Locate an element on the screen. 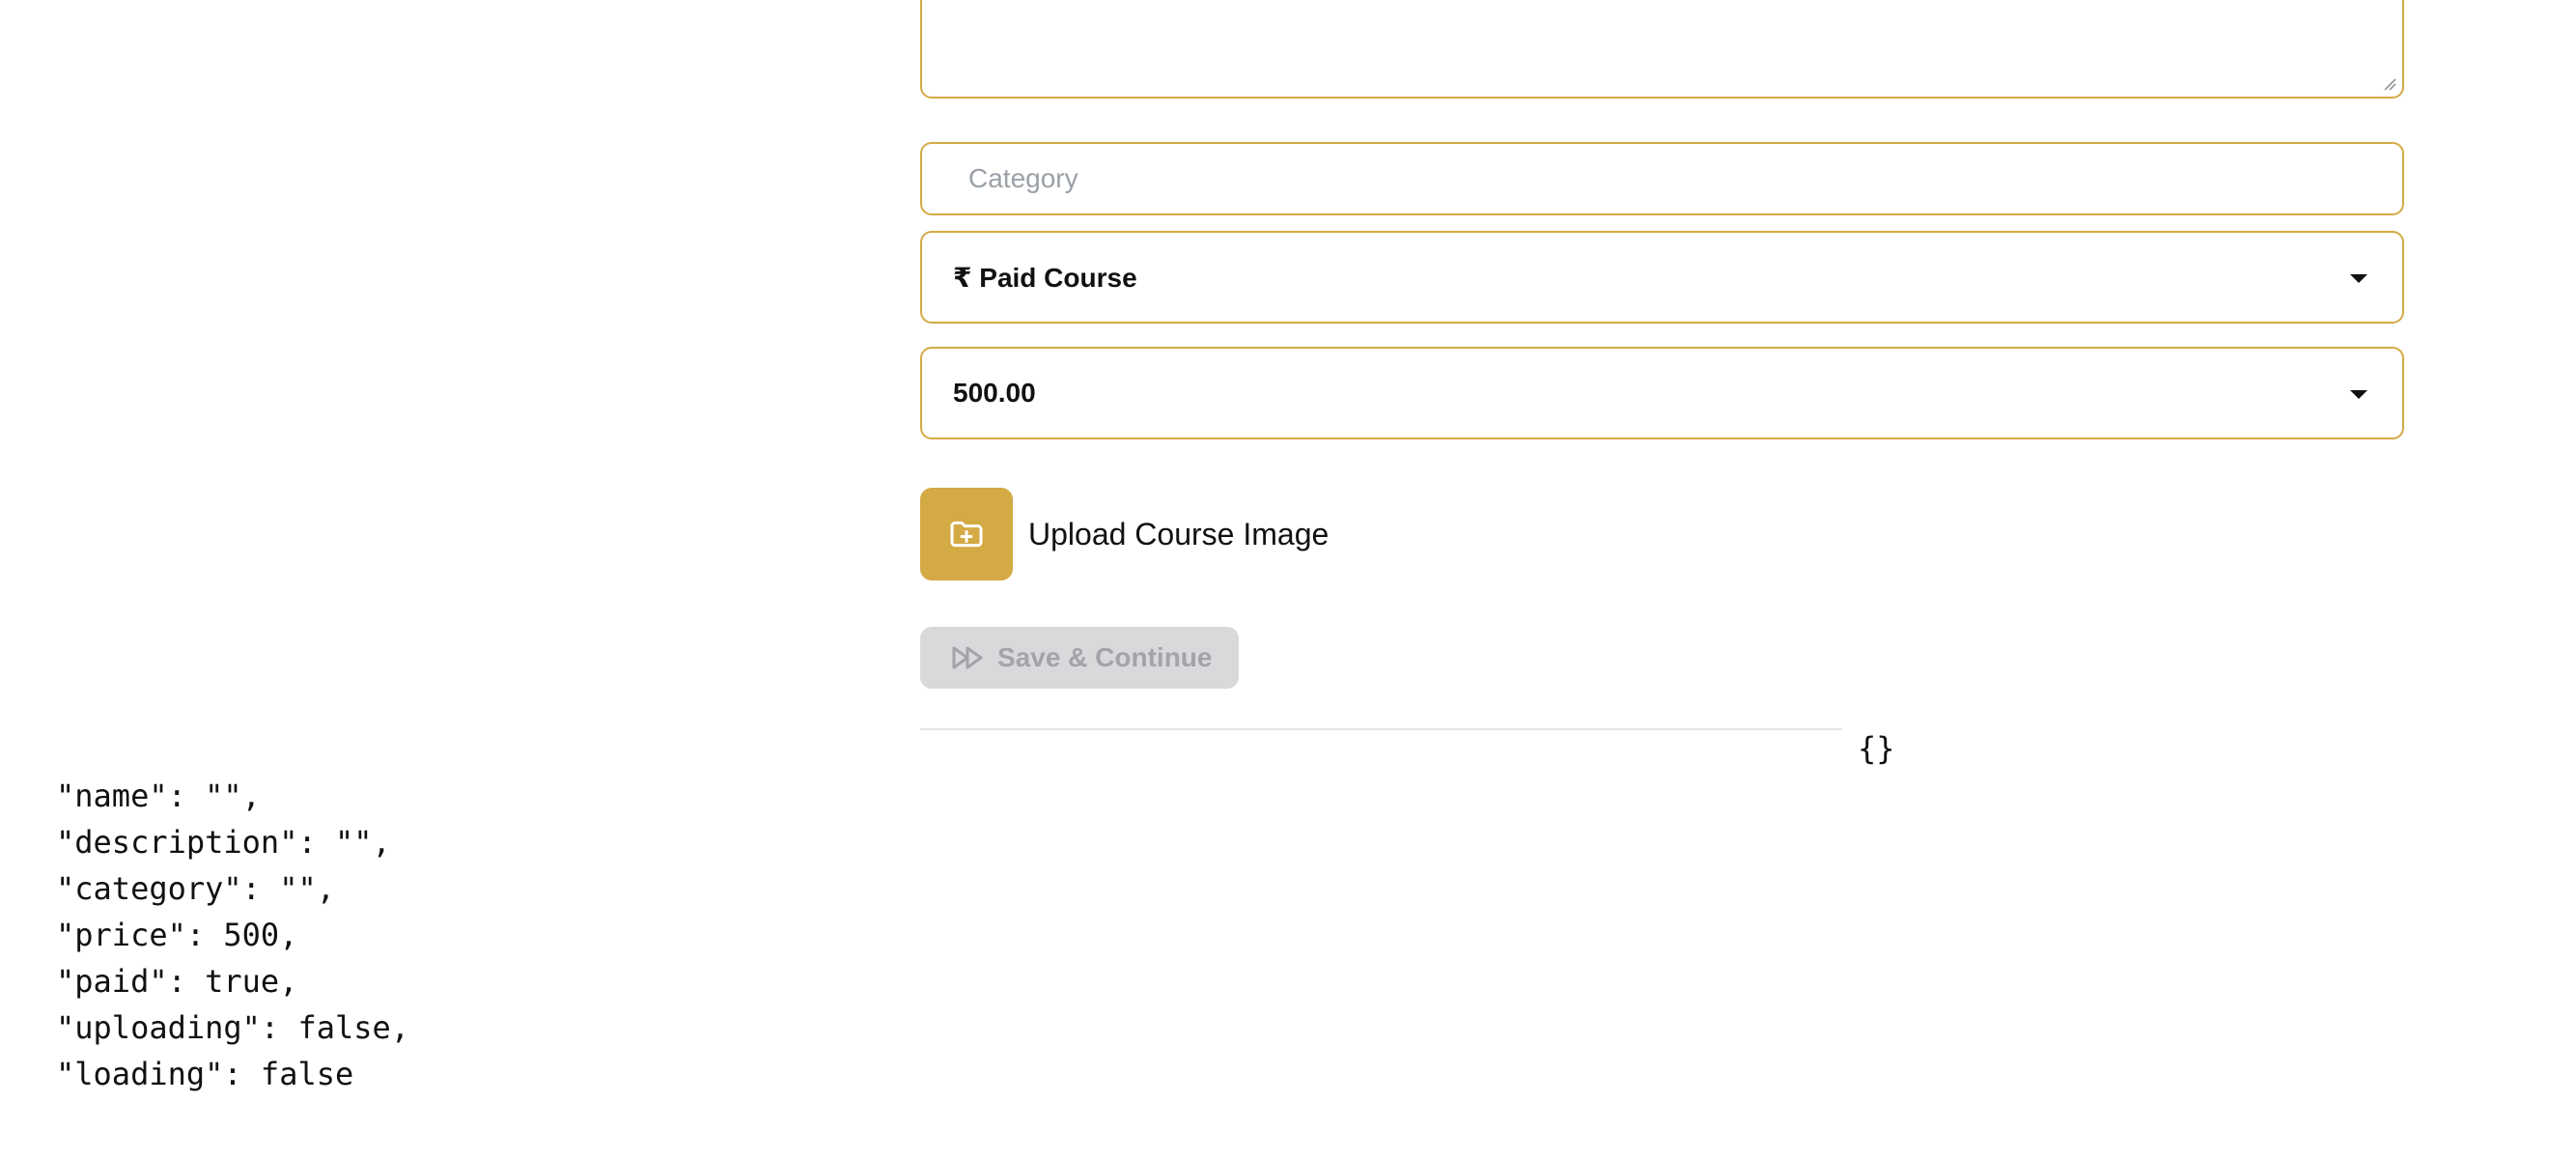 The image size is (2576, 1159). category-placeholder: Category is located at coordinates (1023, 178).